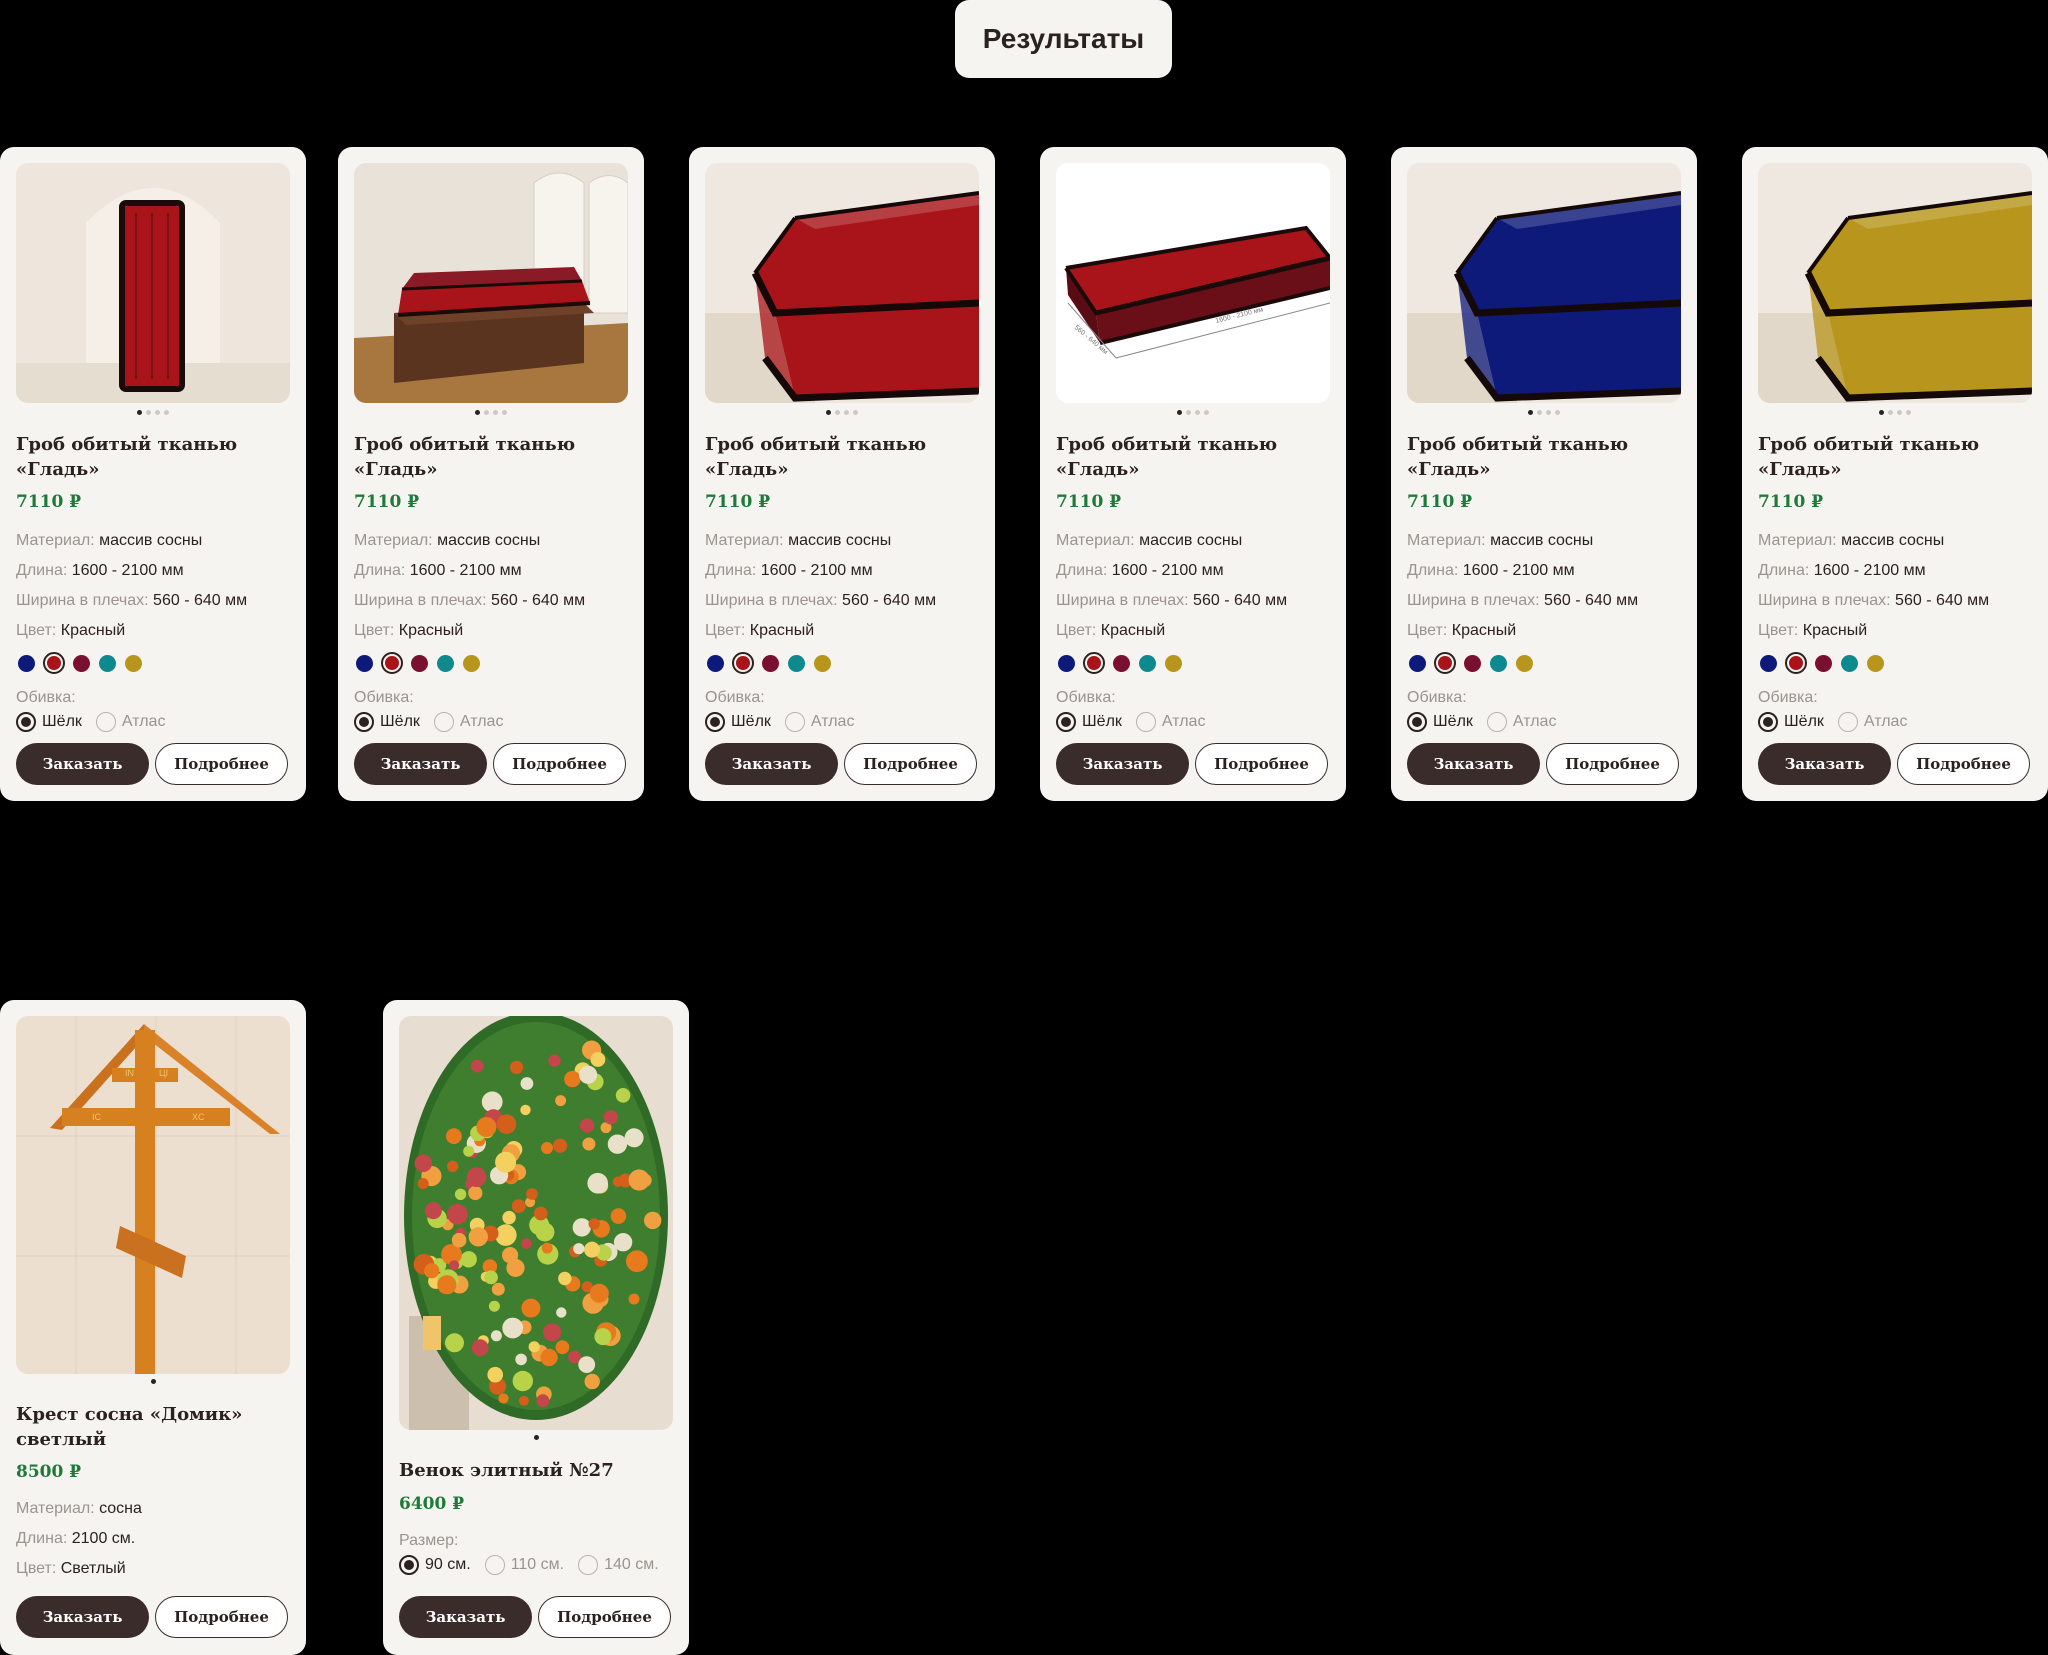 The width and height of the screenshot is (2048, 1655). What do you see at coordinates (153, 1195) in the screenshot?
I see `product-image: IN ЦI IC XC` at bounding box center [153, 1195].